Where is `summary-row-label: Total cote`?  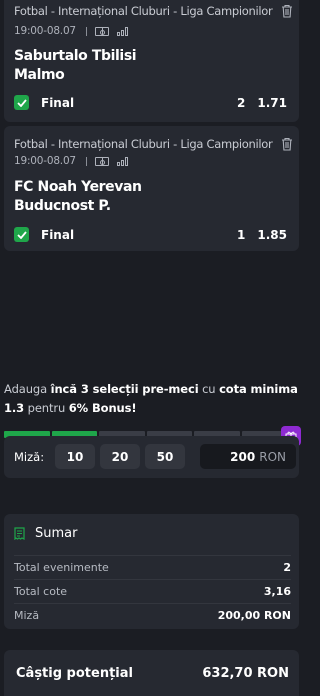 summary-row-label: Total cote is located at coordinates (41, 591).